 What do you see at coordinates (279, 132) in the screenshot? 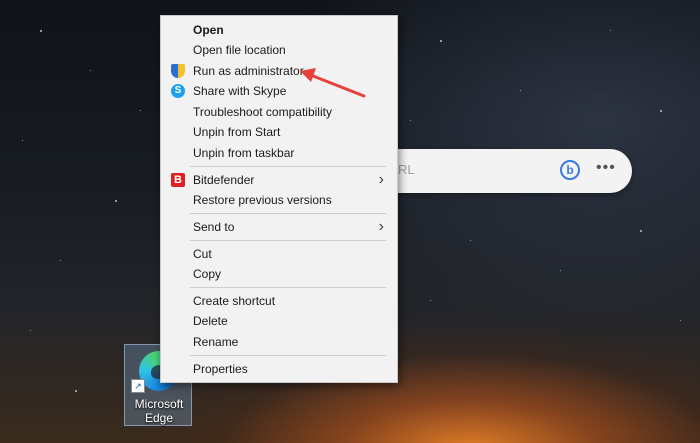
I see `menu-item-unpin-from-start: Unpin from Start` at bounding box center [279, 132].